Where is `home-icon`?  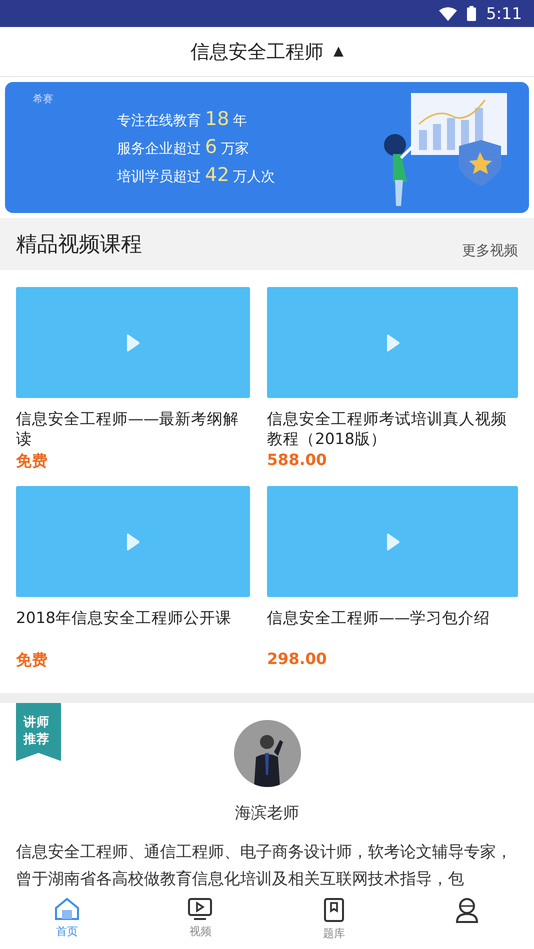
home-icon is located at coordinates (67, 909).